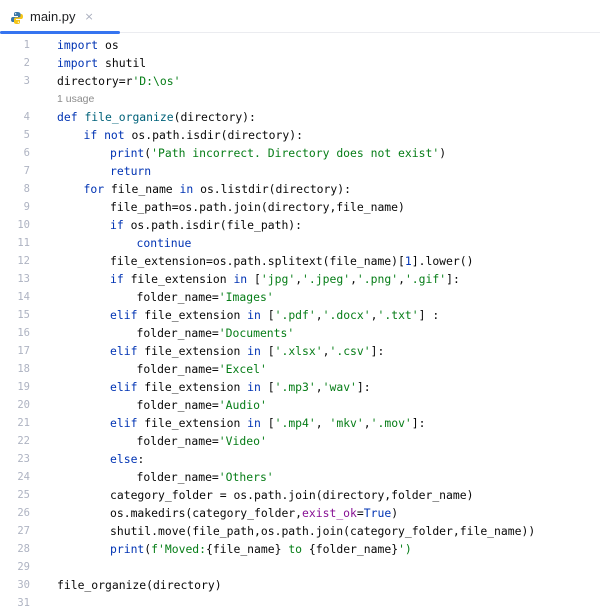  What do you see at coordinates (405, 549) in the screenshot?
I see `code-token: ')` at bounding box center [405, 549].